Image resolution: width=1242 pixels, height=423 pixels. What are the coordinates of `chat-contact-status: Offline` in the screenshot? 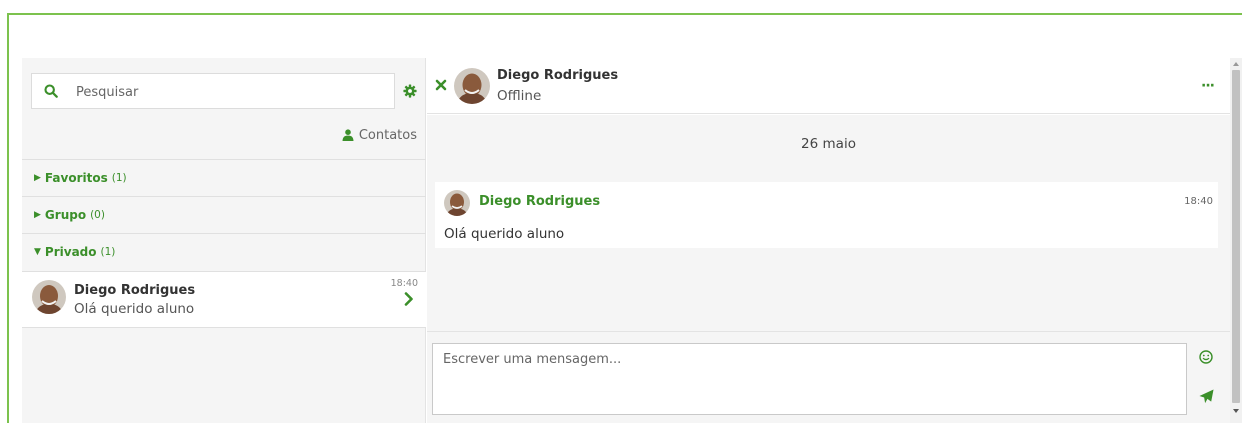 It's located at (519, 96).